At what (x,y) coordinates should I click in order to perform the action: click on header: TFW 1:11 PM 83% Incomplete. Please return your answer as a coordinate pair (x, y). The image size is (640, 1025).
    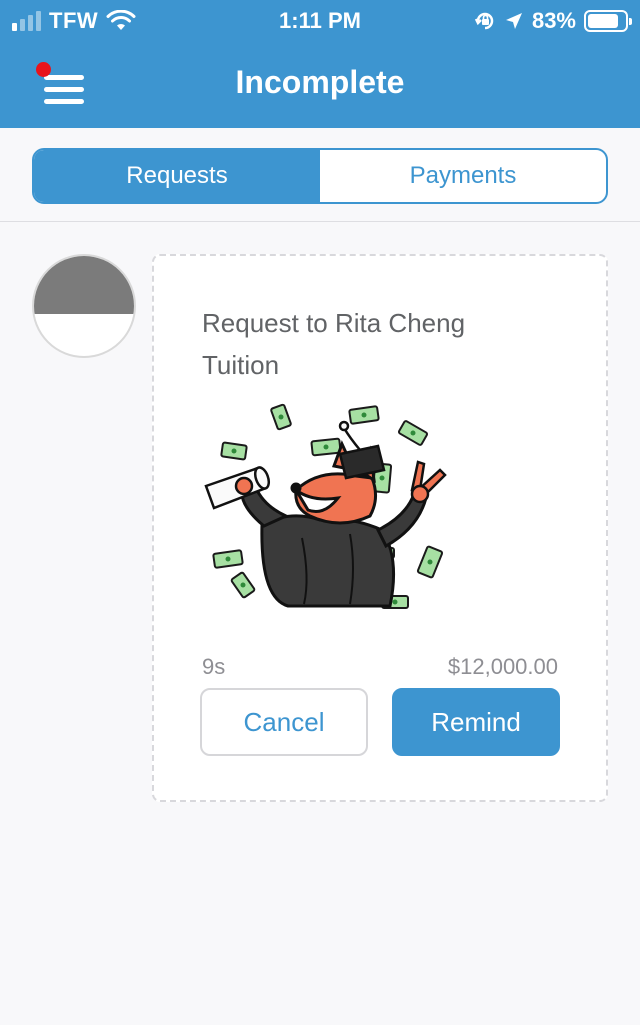
    Looking at the image, I should click on (320, 64).